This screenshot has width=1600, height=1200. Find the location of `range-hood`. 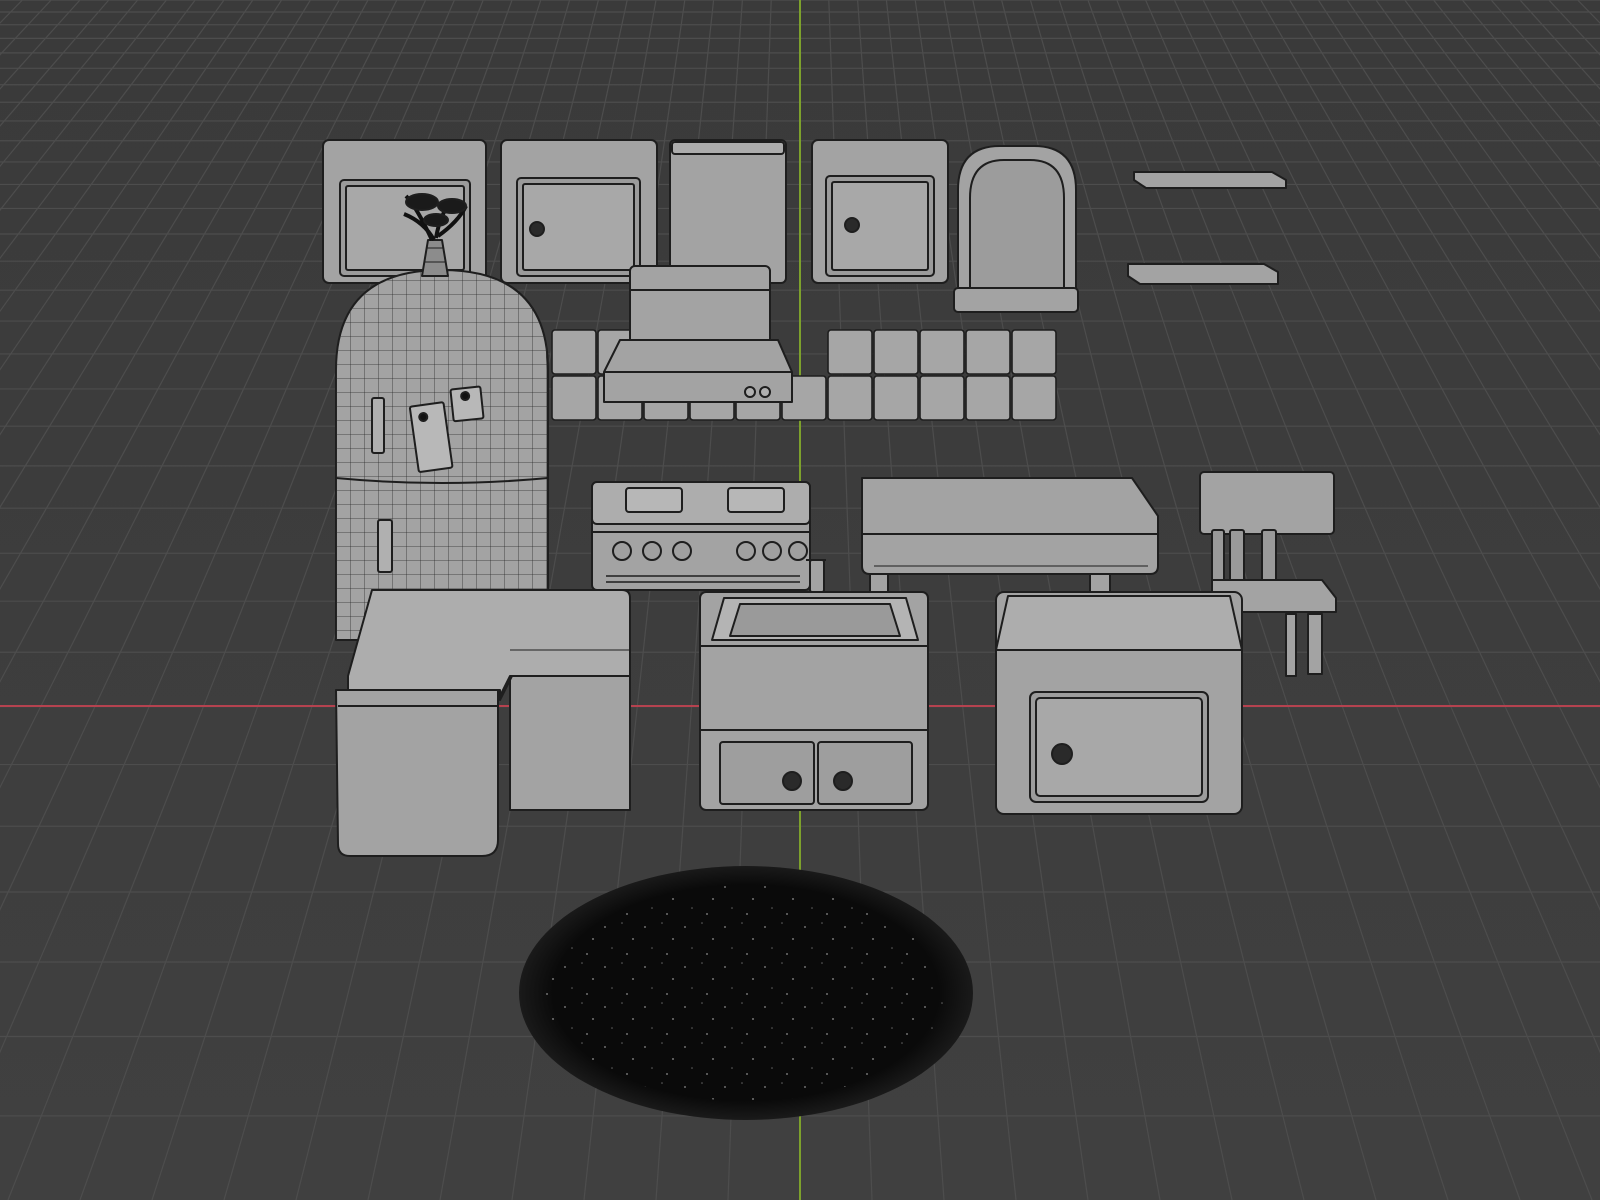

range-hood is located at coordinates (698, 334).